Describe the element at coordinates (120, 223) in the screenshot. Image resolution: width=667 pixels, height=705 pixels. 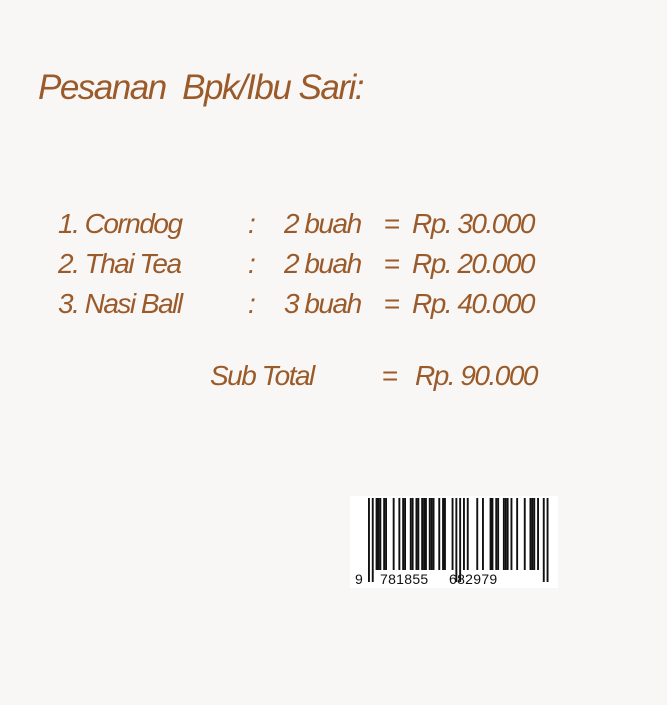
I see `item-name: 1. Corndog` at that location.